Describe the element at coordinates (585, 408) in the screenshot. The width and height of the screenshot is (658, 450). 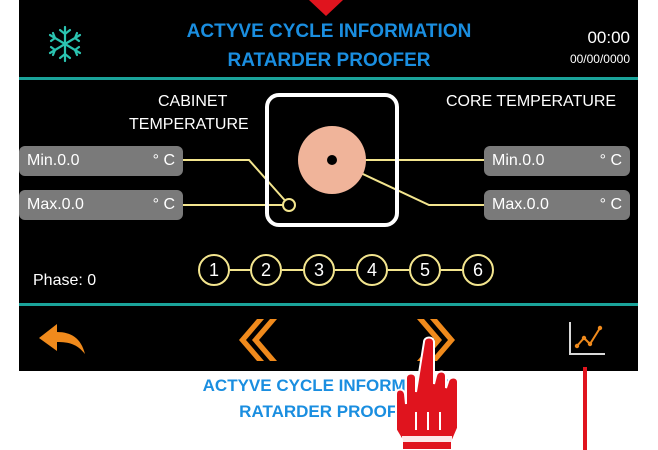
I see `chart-pointer-line` at that location.